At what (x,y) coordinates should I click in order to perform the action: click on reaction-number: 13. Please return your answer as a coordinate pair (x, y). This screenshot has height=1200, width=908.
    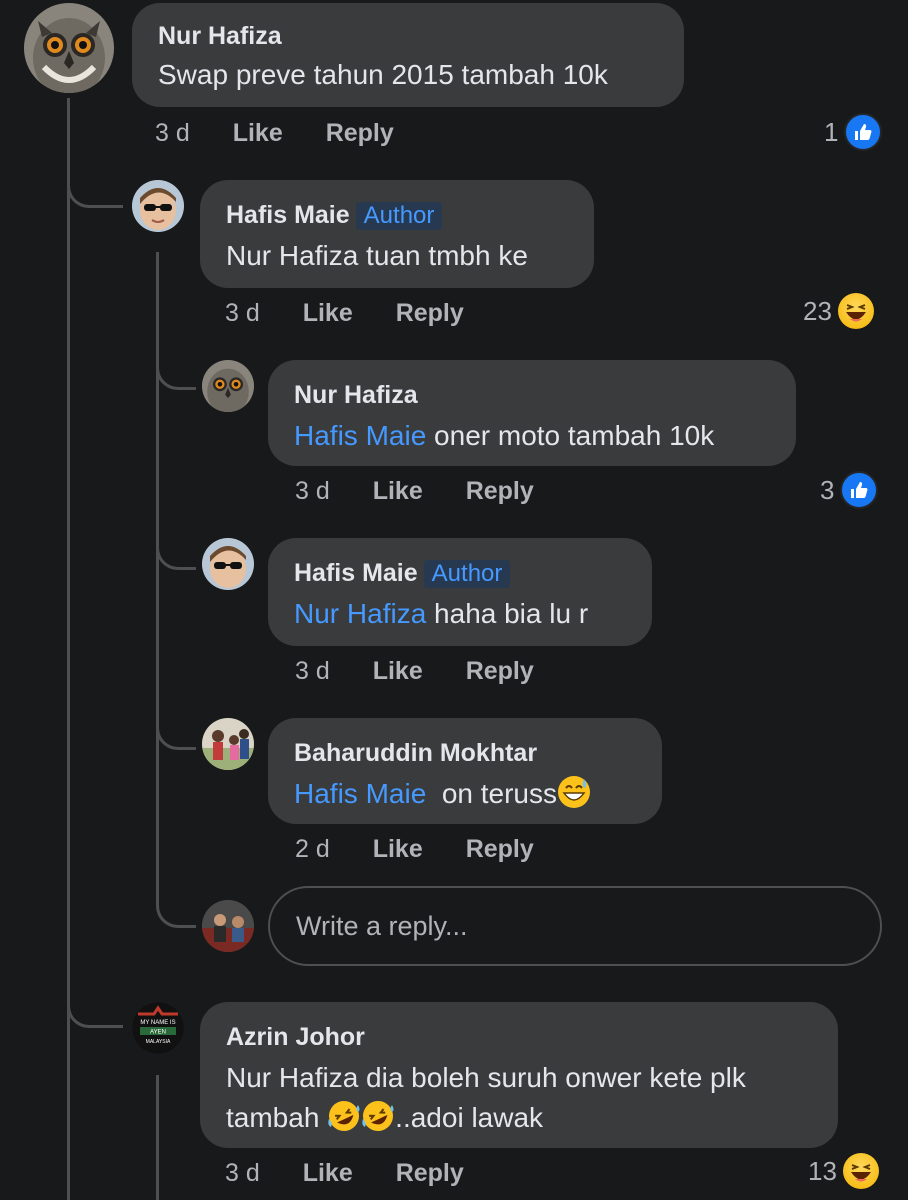
    Looking at the image, I should click on (822, 1170).